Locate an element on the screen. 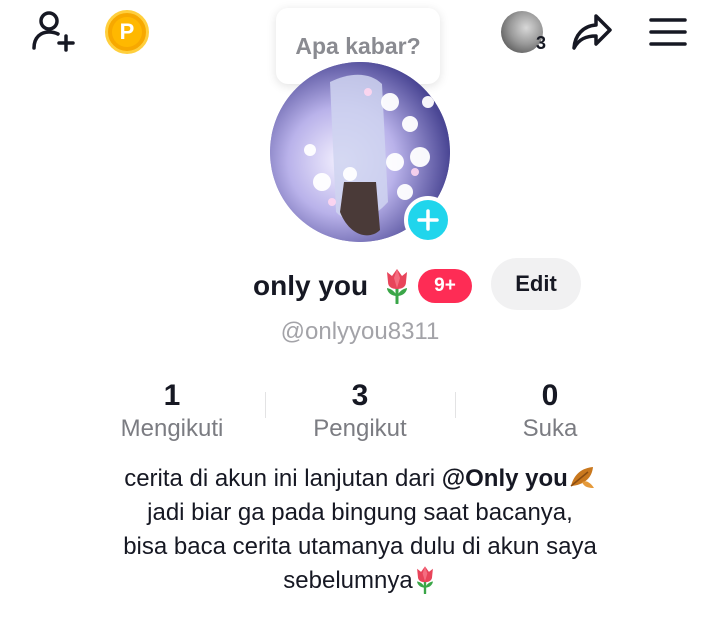 The width and height of the screenshot is (720, 621). stat-likes: 0 Suka is located at coordinates (550, 411).